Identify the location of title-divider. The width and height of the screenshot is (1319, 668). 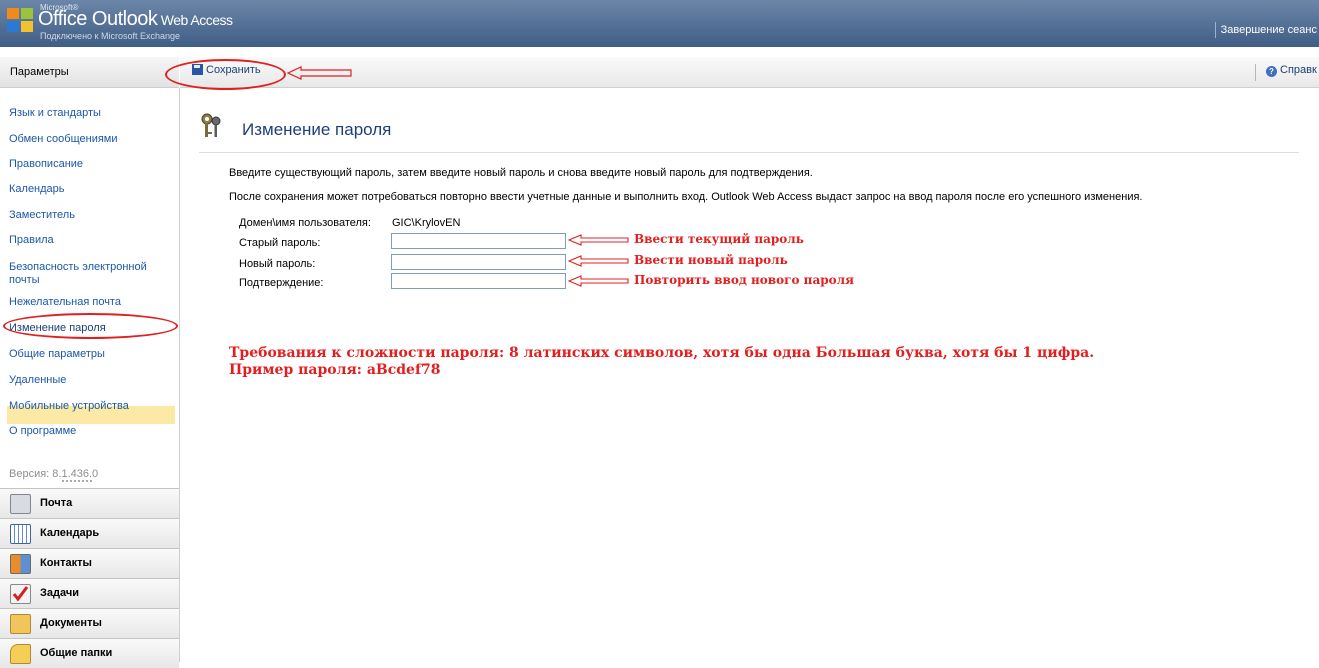
(749, 152).